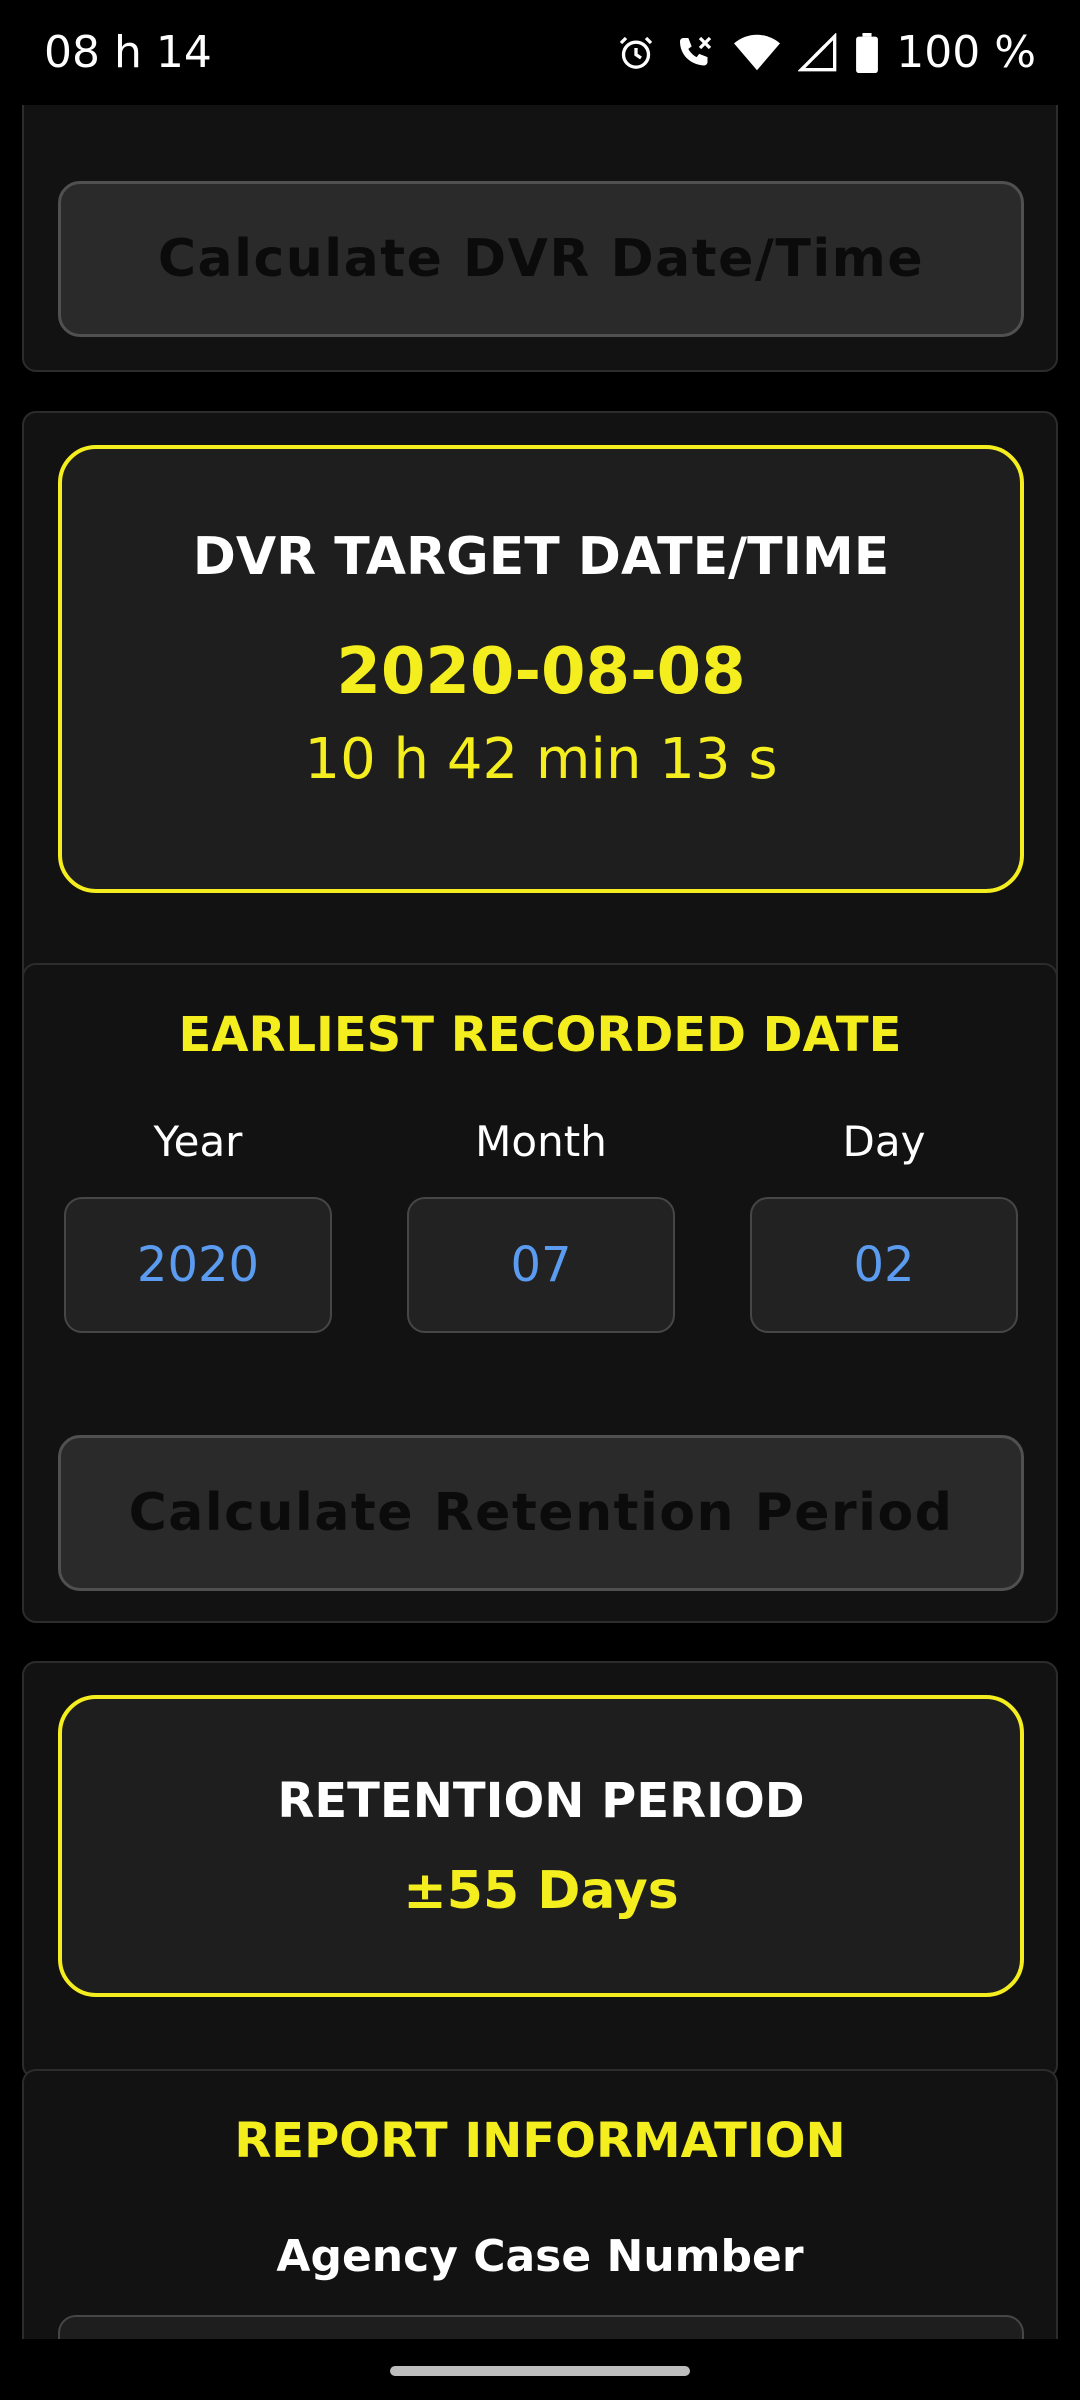 The width and height of the screenshot is (1080, 2400). I want to click on battery-percent: 100 %, so click(966, 52).